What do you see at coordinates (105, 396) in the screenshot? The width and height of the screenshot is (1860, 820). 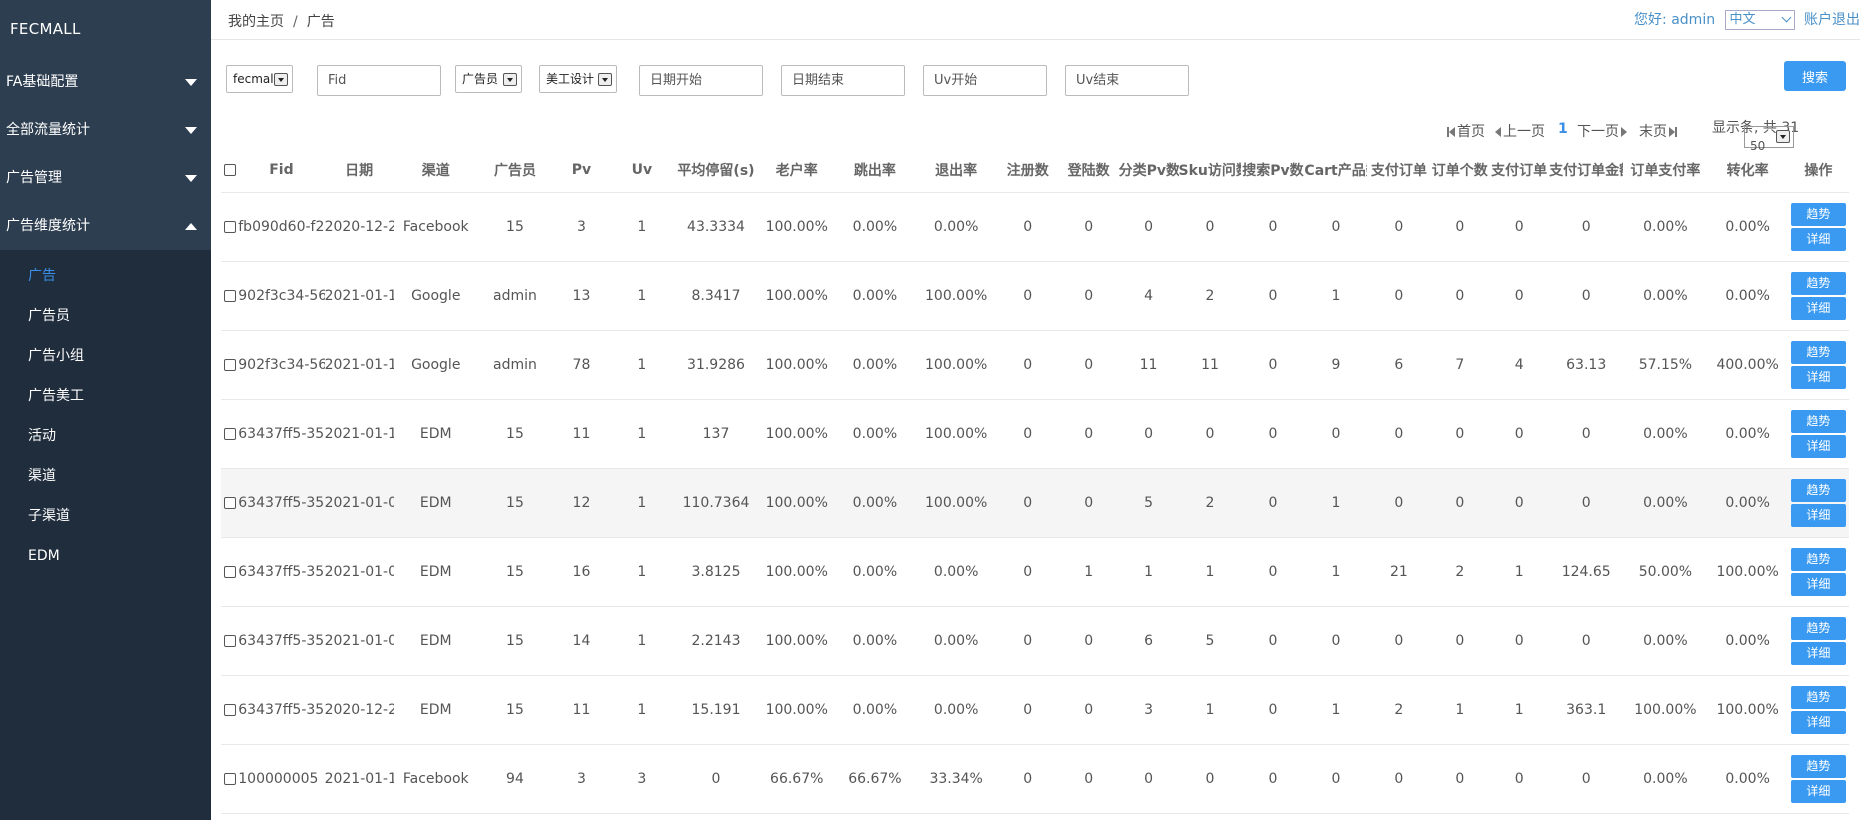 I see `sidebar-item-ad-designer: 广告美工` at bounding box center [105, 396].